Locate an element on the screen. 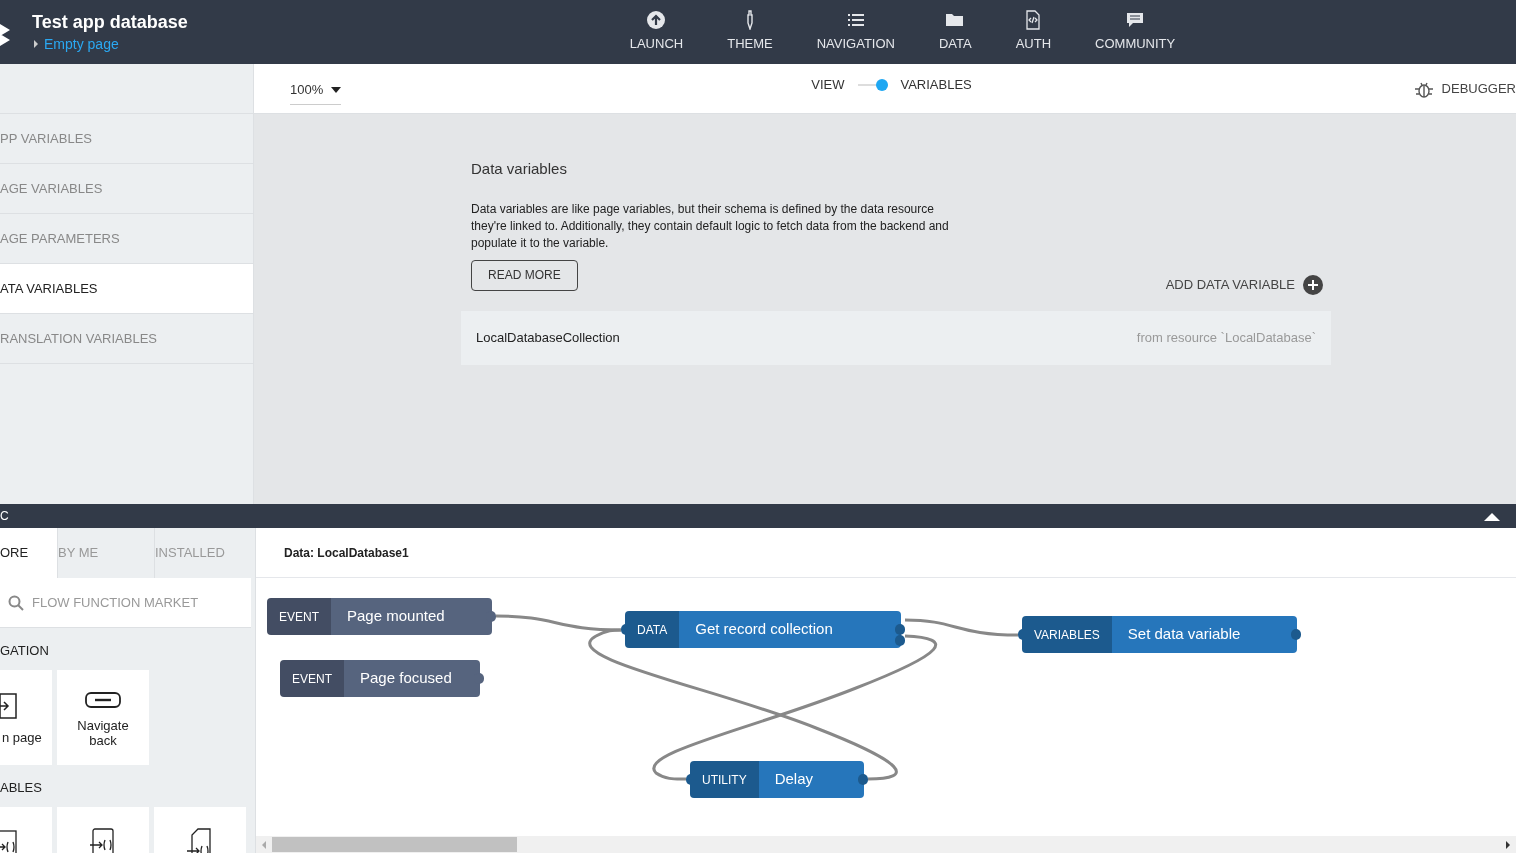 The height and width of the screenshot is (853, 1516). scroll-right-icon is located at coordinates (1508, 844).